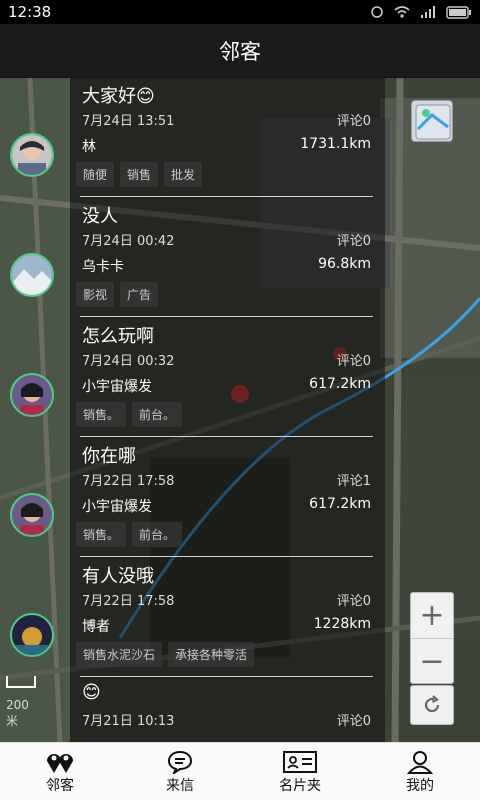 The width and height of the screenshot is (480, 800). What do you see at coordinates (109, 456) in the screenshot?
I see `post-title: 你在哪` at bounding box center [109, 456].